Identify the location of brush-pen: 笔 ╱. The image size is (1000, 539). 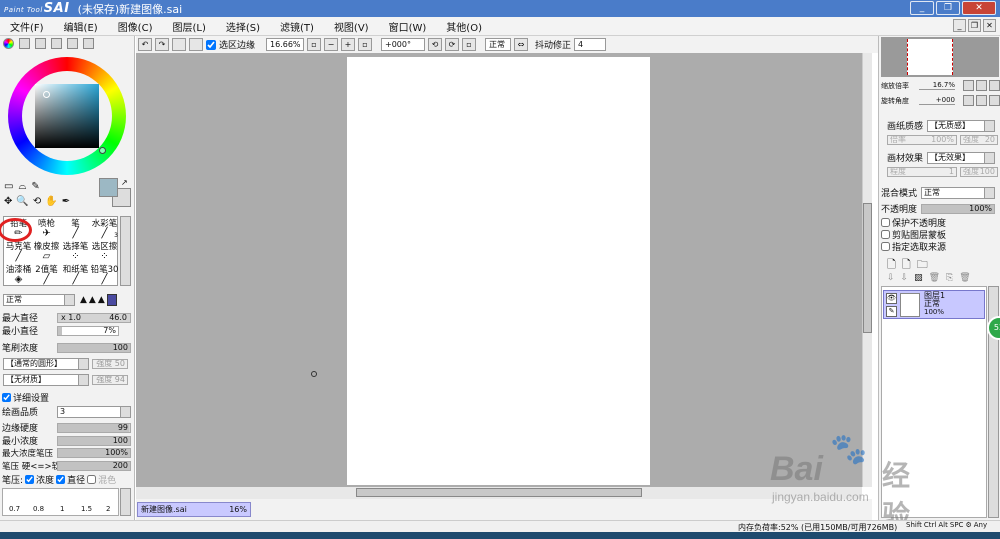
(75, 228).